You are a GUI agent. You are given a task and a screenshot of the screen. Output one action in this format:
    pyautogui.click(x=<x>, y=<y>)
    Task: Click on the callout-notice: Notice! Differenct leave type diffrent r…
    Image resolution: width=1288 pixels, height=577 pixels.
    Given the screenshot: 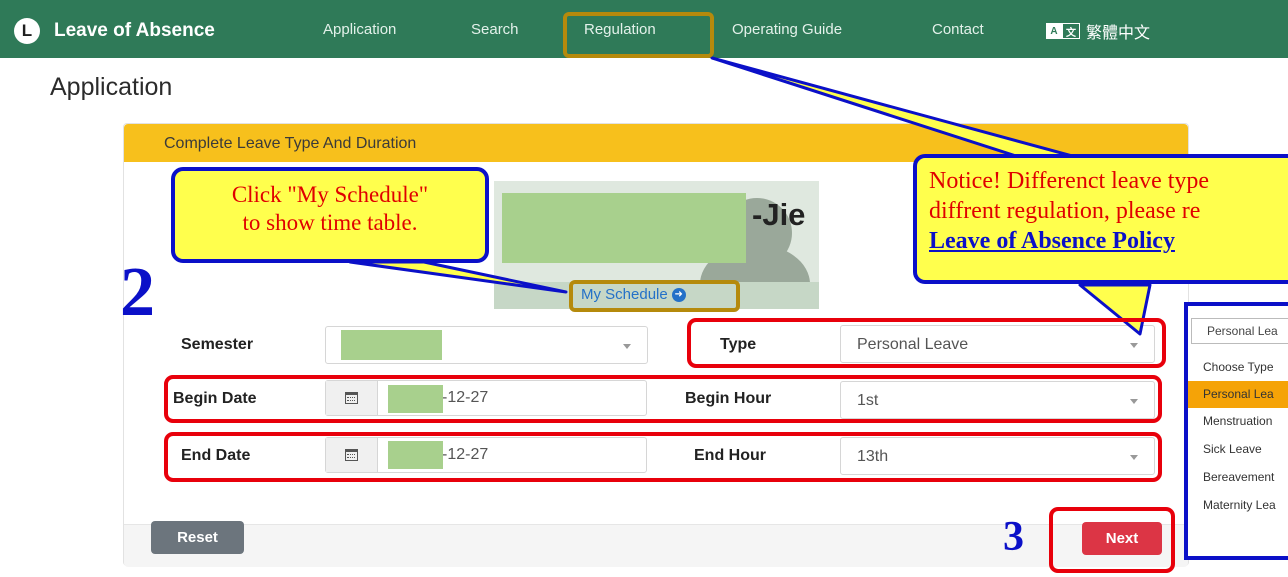 What is the action you would take?
    pyautogui.click(x=1100, y=219)
    